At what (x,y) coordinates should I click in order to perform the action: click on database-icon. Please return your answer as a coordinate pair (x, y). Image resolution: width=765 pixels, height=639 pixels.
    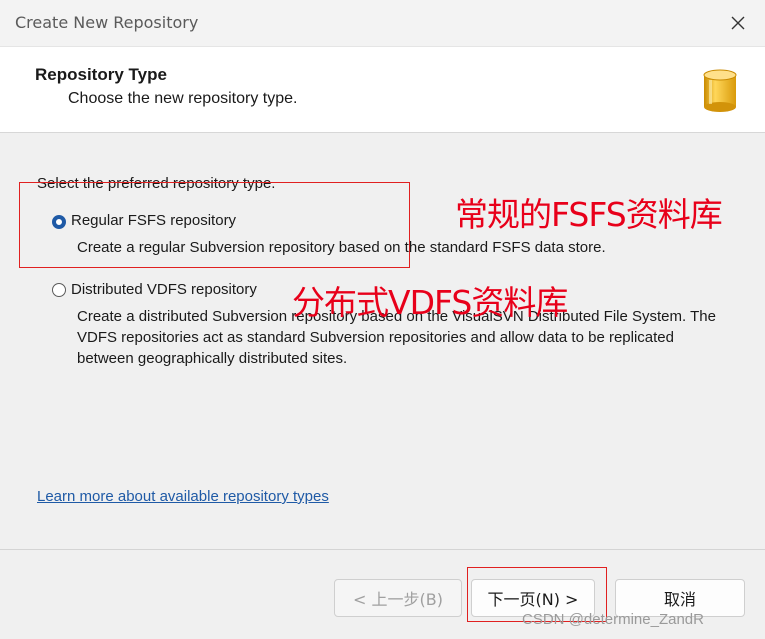
    Looking at the image, I should click on (720, 90).